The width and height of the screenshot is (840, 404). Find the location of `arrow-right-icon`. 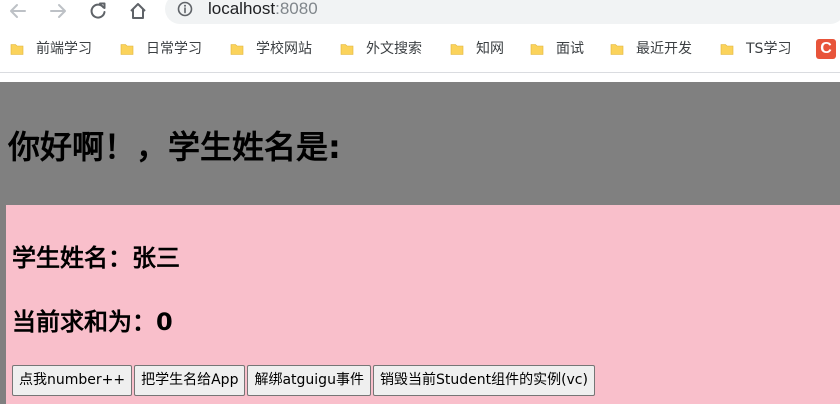

arrow-right-icon is located at coordinates (58, 11).